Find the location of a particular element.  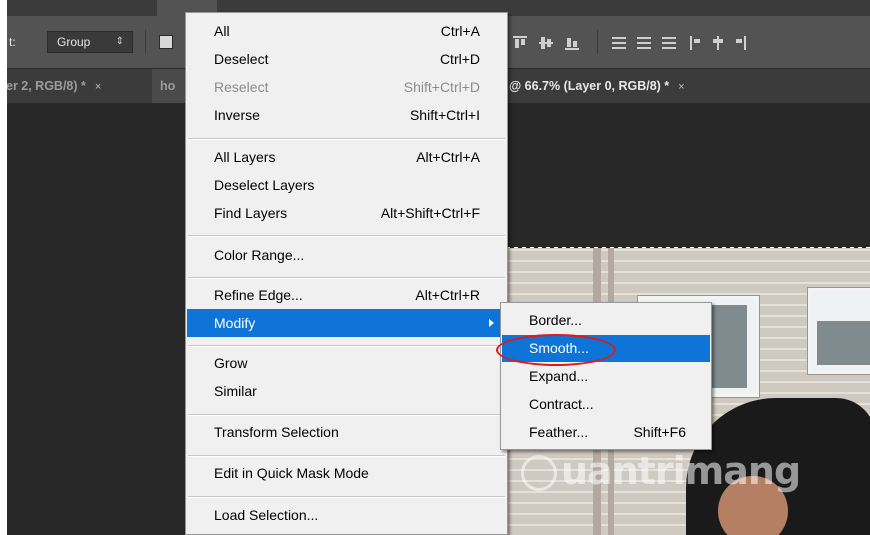

menu-item-label: Similar is located at coordinates (235, 391).